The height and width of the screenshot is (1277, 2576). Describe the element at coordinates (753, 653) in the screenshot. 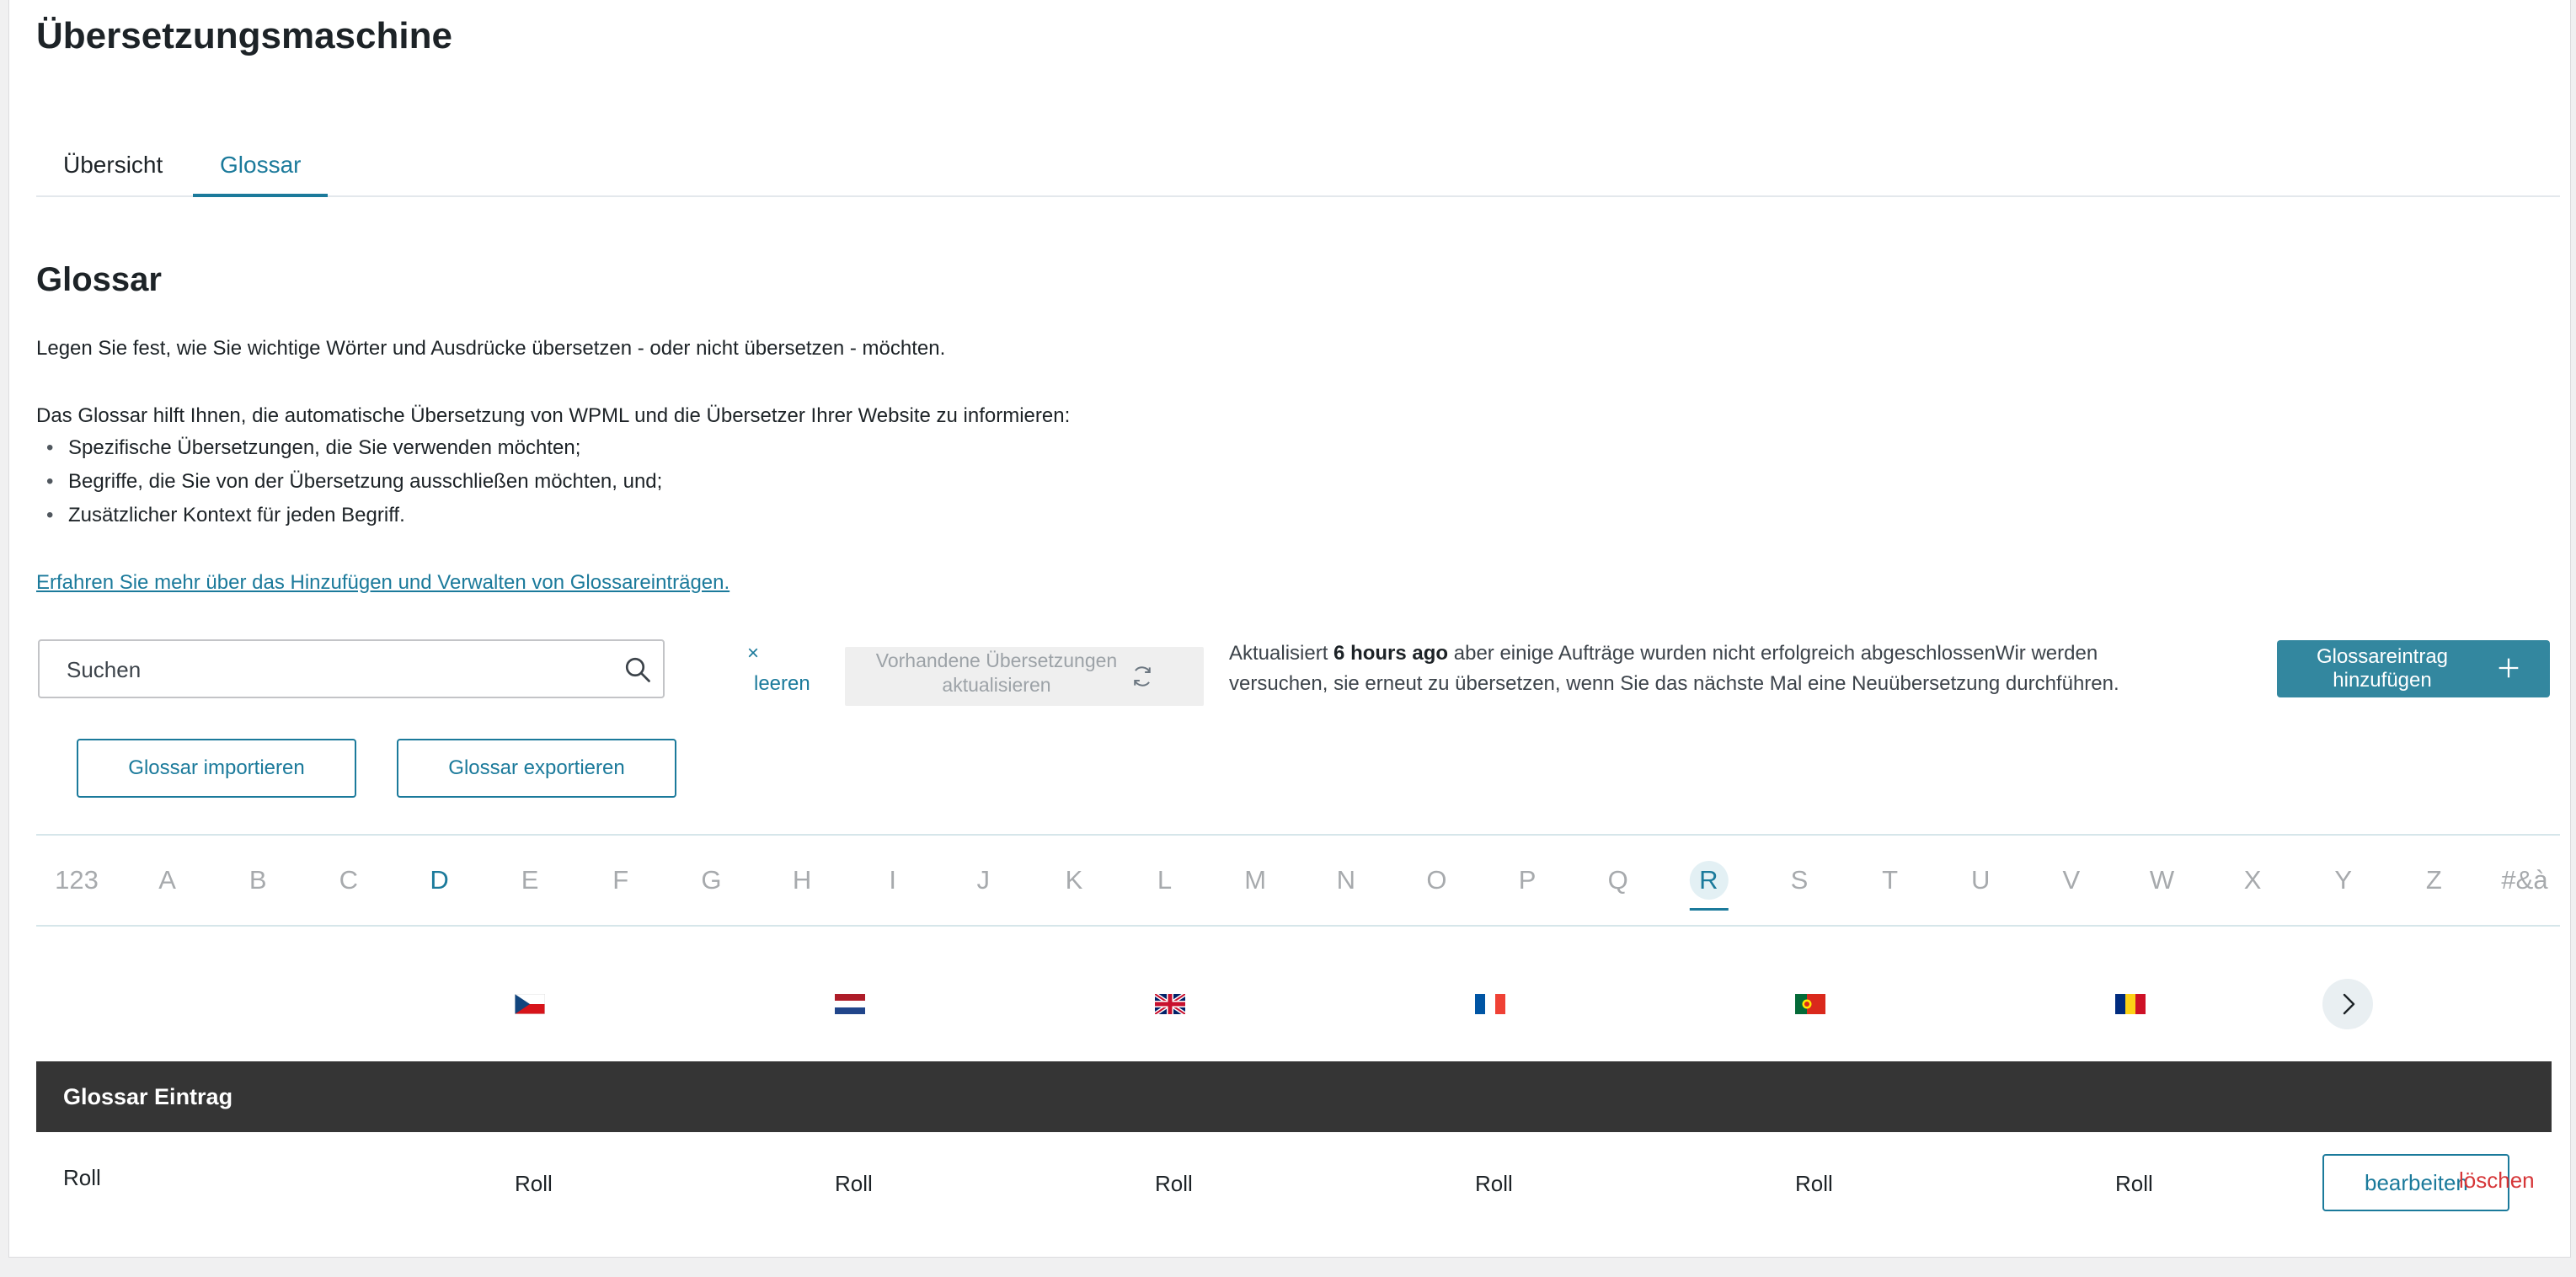

I see `close-icon: ×` at that location.